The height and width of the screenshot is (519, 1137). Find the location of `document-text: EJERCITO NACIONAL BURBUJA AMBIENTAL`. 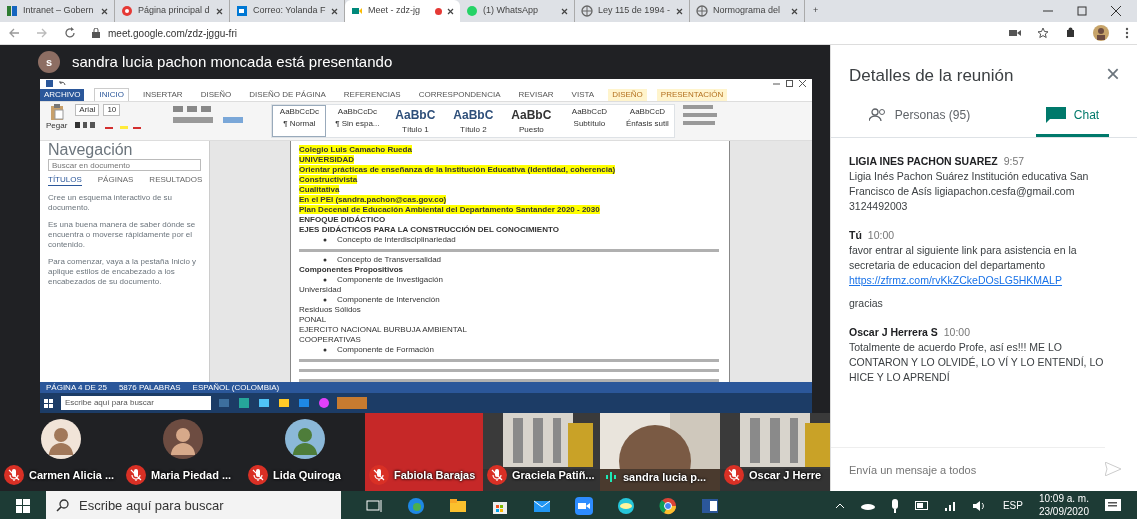

document-text: EJERCITO NACIONAL BURBUJA AMBIENTAL is located at coordinates (383, 329).